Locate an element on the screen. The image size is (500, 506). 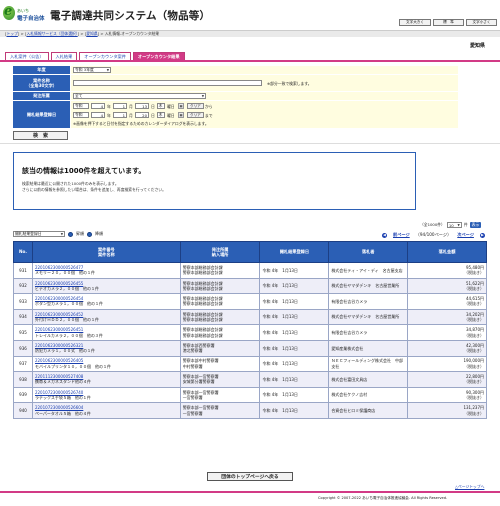
prev-page-link: 前ページ is located at coordinates (401, 235).